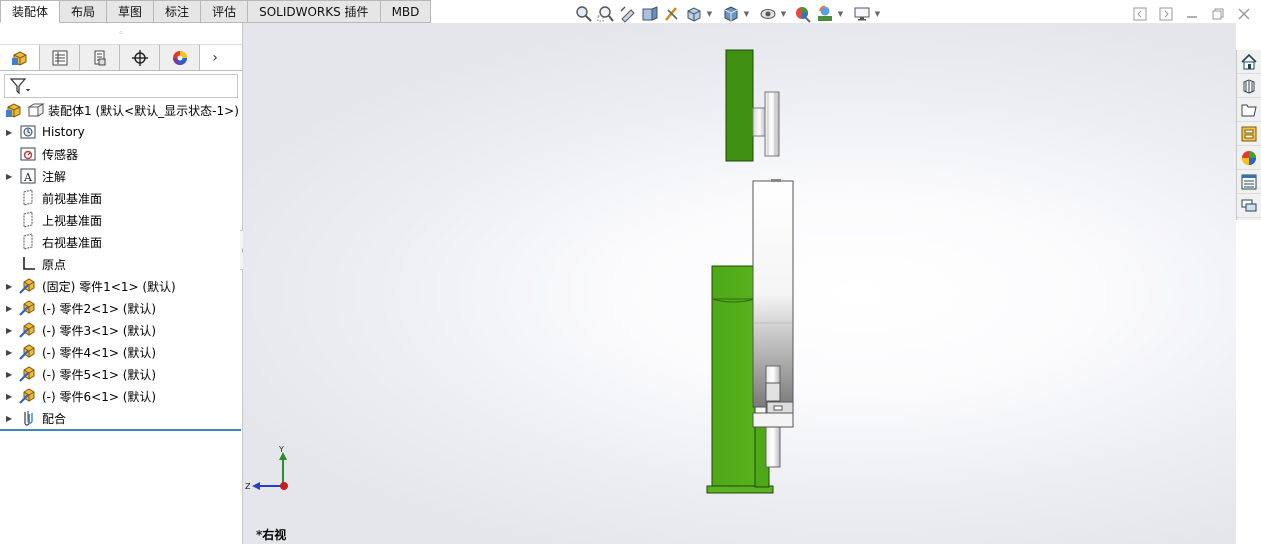 The height and width of the screenshot is (544, 1261). Describe the element at coordinates (1249, 110) in the screenshot. I see `file-explorer-icon` at that location.